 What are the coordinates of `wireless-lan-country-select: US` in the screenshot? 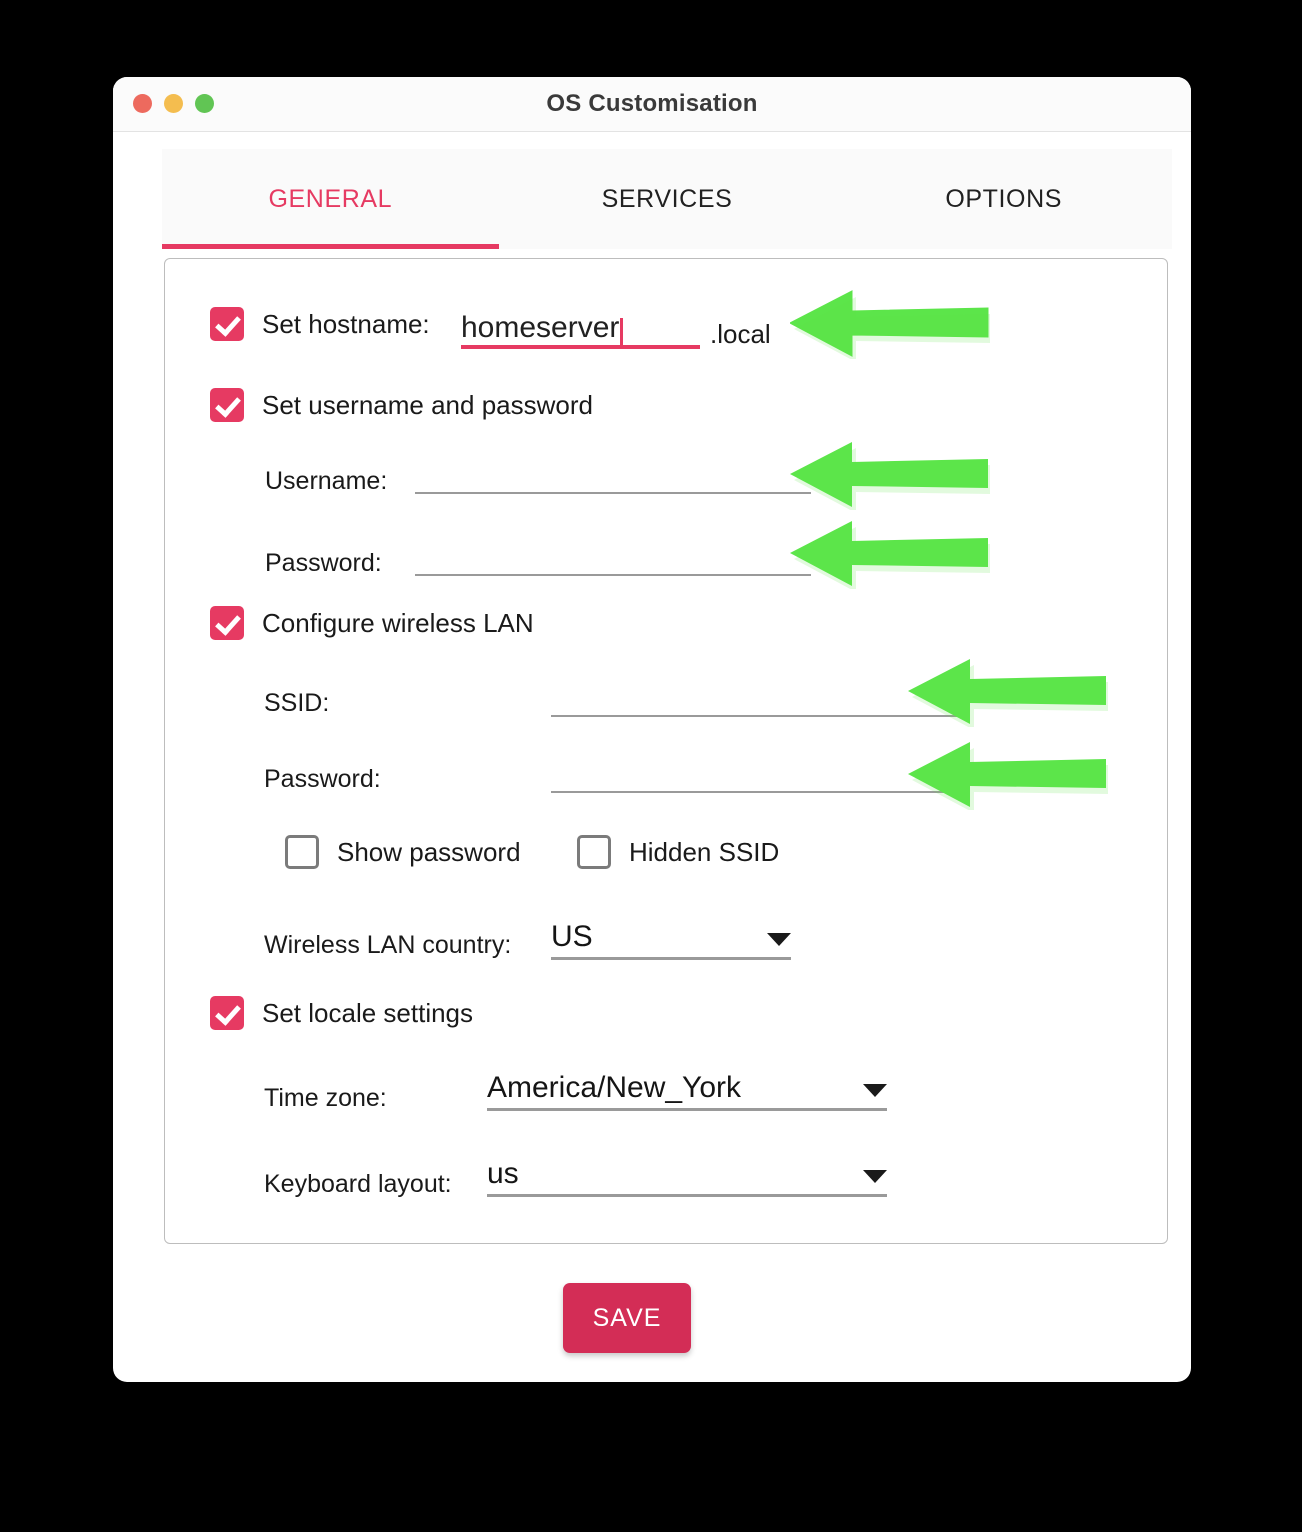 It's located at (671, 937).